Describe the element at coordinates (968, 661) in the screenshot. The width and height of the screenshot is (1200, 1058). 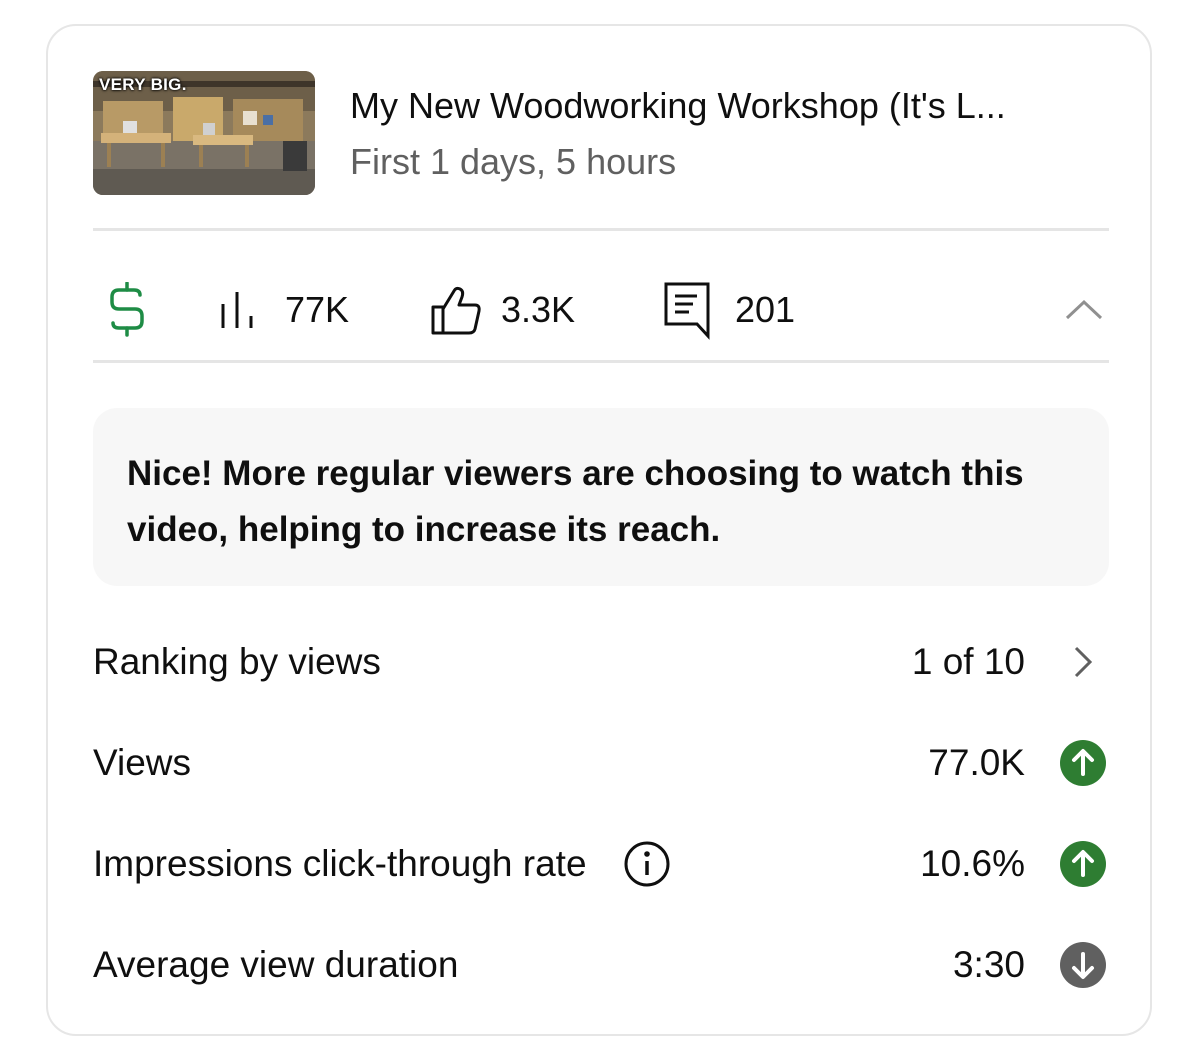
I see `metric-value: 1 of 10` at that location.